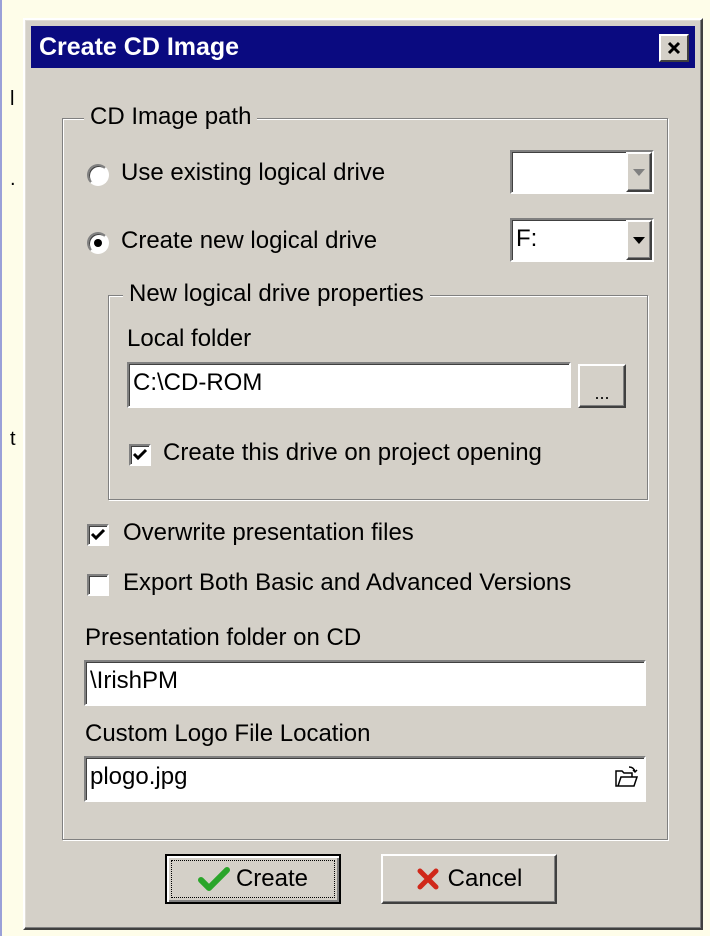 This screenshot has width=710, height=936. What do you see at coordinates (249, 241) in the screenshot?
I see `create-new-drive-label: Create new logical drive` at bounding box center [249, 241].